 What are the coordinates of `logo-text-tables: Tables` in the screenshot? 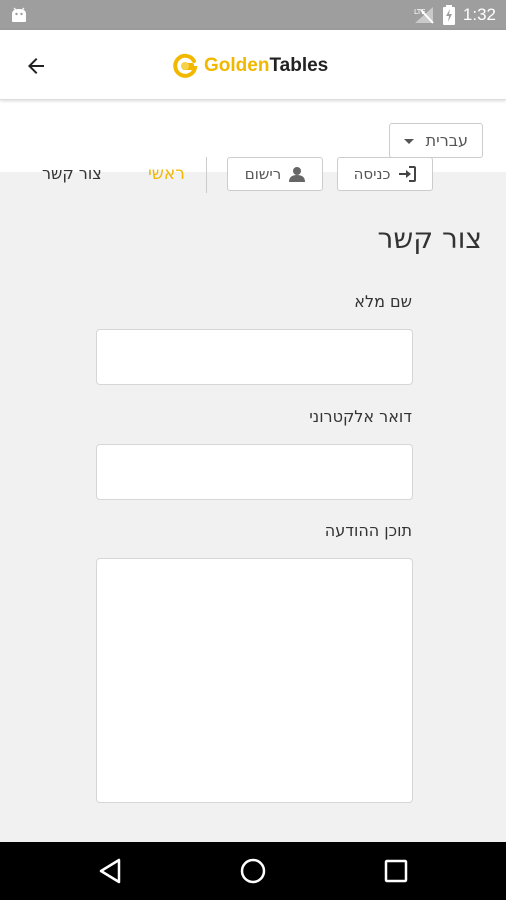 It's located at (299, 65).